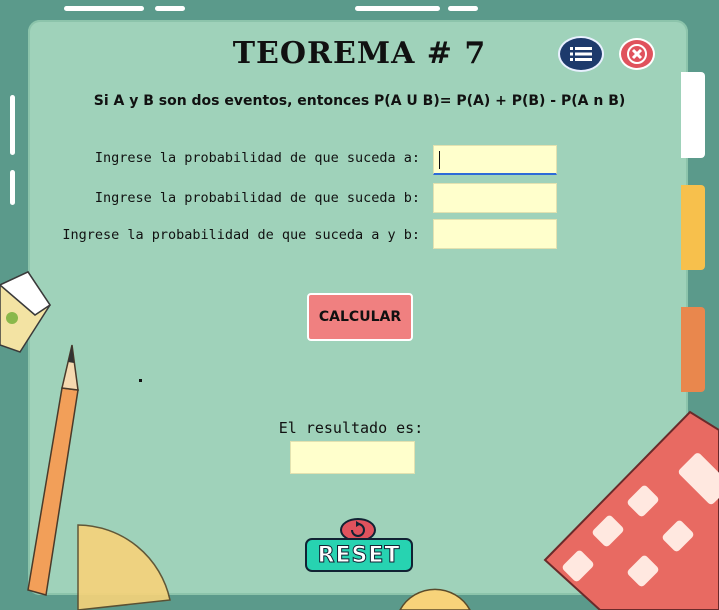 The height and width of the screenshot is (610, 719). Describe the element at coordinates (140, 380) in the screenshot. I see `stray-dot` at that location.